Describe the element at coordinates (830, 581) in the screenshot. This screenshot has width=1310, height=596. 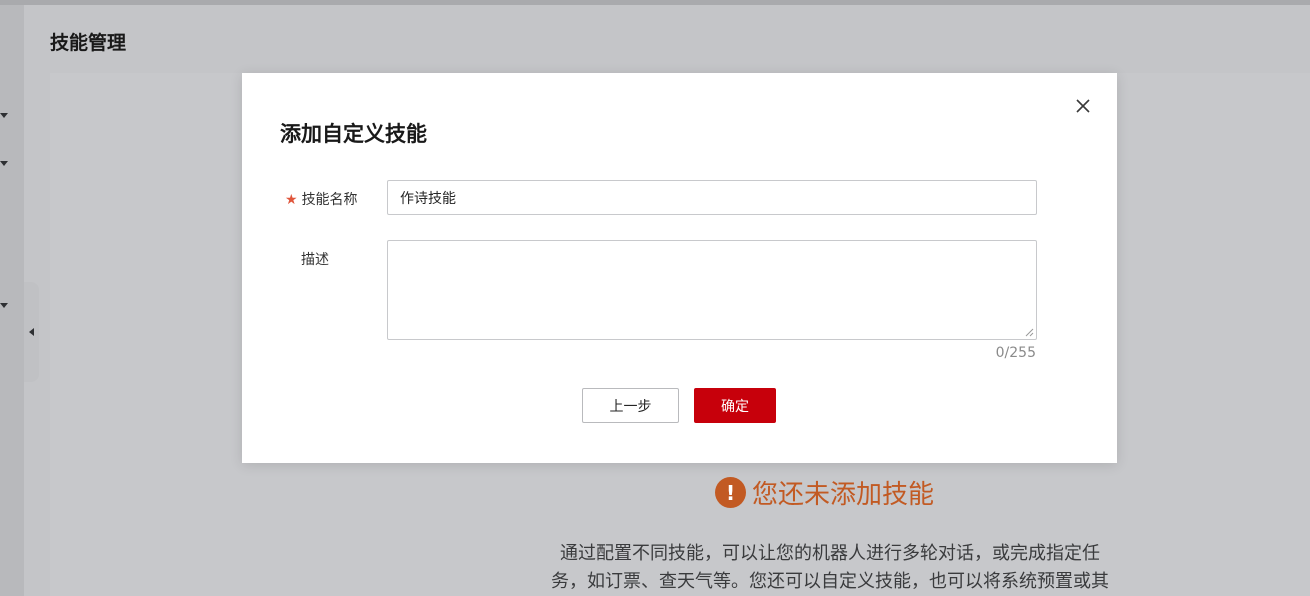
I see `empty-state-description-line: 务，如订票、查天气等。您还可以自定义技能，也可以将系统预置或其` at that location.